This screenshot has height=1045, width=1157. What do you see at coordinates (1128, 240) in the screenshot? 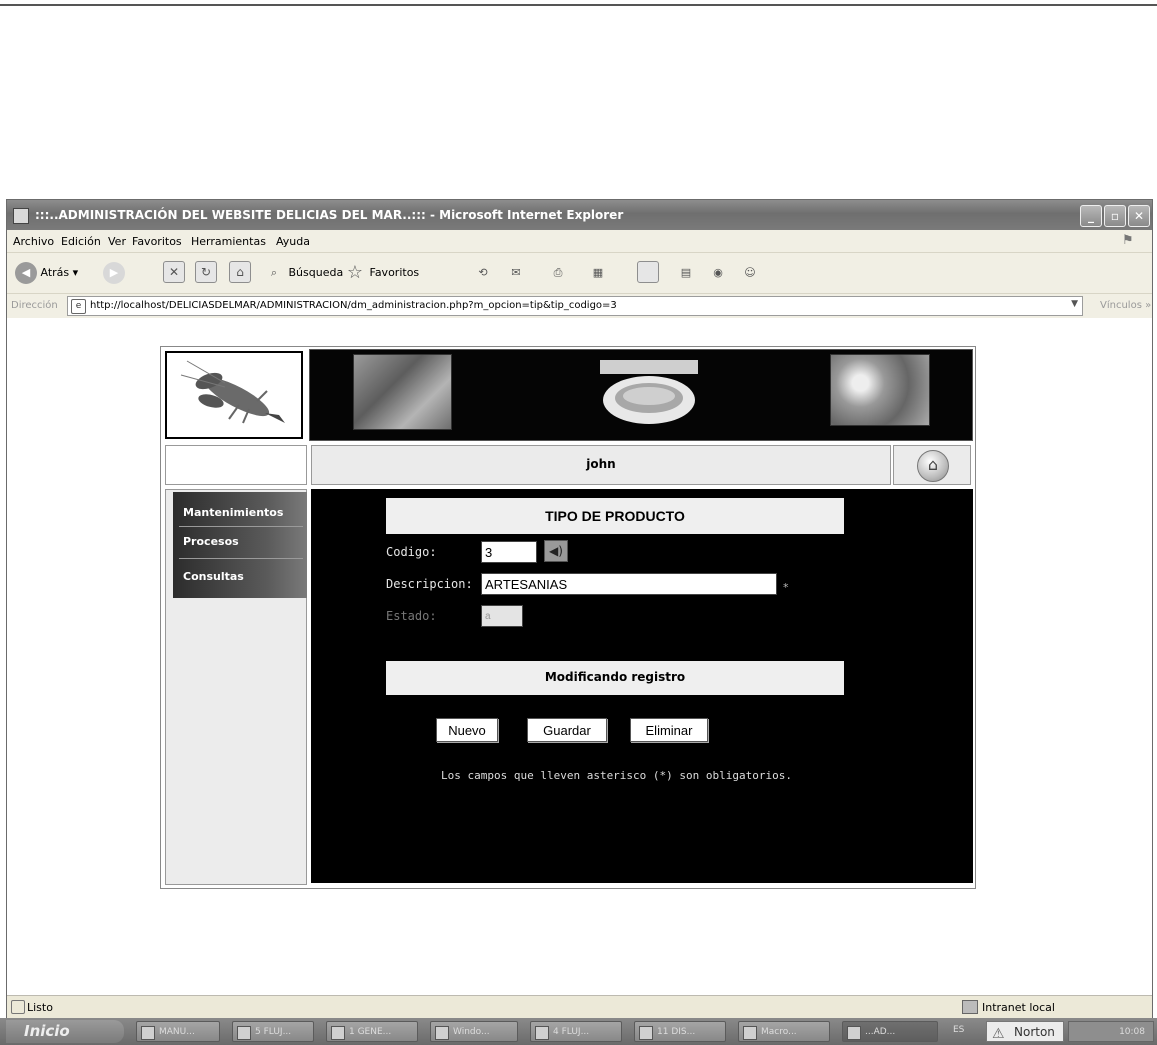
I see `windows-throbber-icon: ⚑` at bounding box center [1128, 240].